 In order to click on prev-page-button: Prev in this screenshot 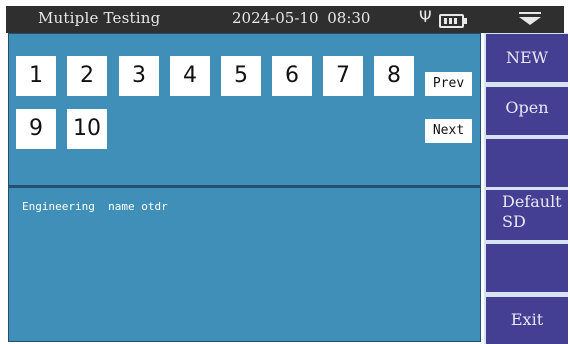, I will do `click(448, 84)`.